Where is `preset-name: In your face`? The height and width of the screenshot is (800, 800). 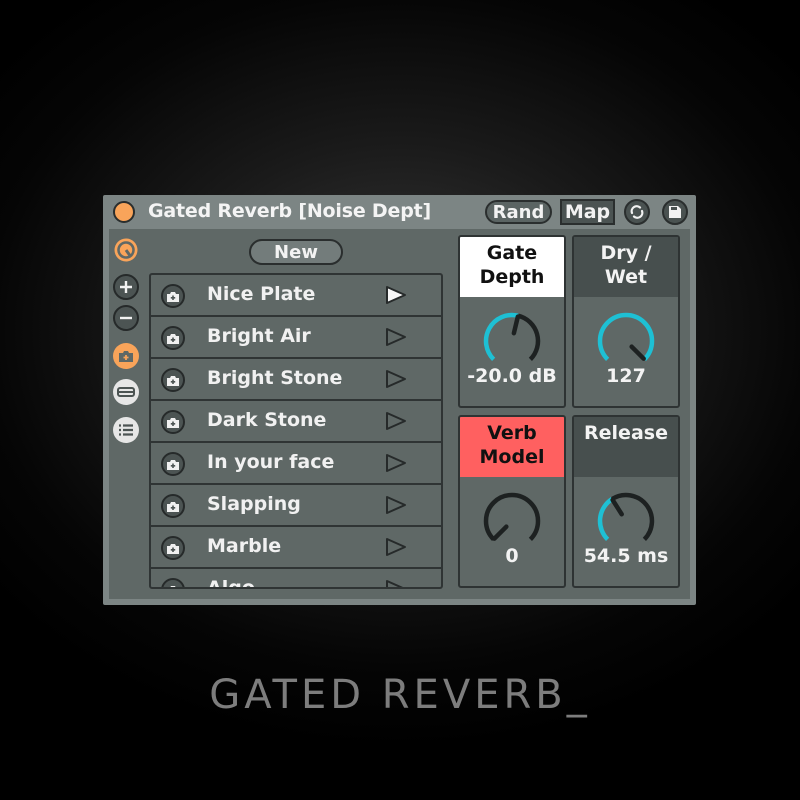
preset-name: In your face is located at coordinates (271, 462).